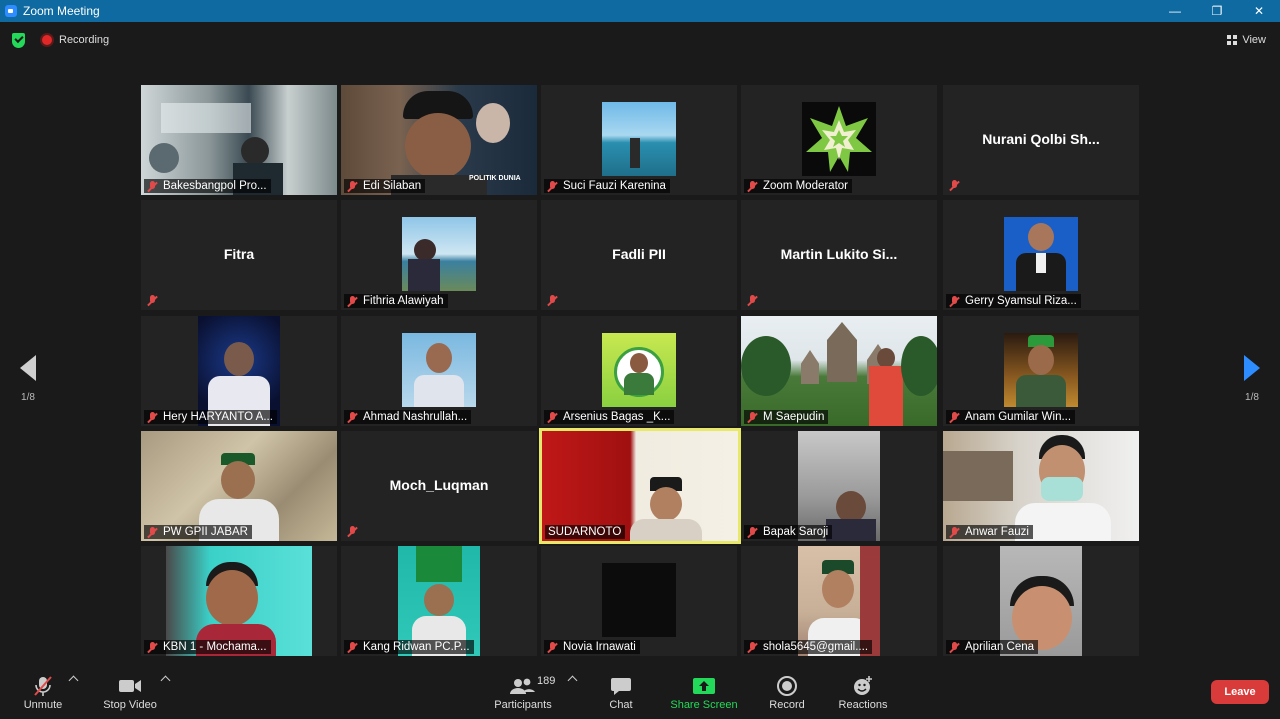 This screenshot has width=1280, height=719. Describe the element at coordinates (239, 255) in the screenshot. I see `participant-tile: Fitra` at that location.